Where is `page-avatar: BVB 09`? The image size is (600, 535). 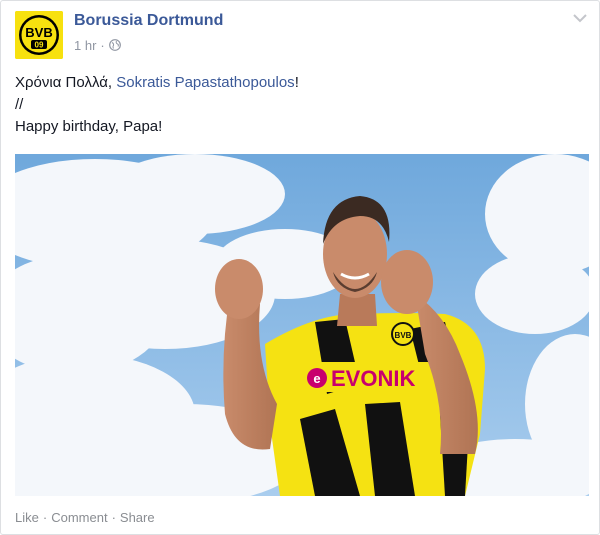 page-avatar: BVB 09 is located at coordinates (39, 35).